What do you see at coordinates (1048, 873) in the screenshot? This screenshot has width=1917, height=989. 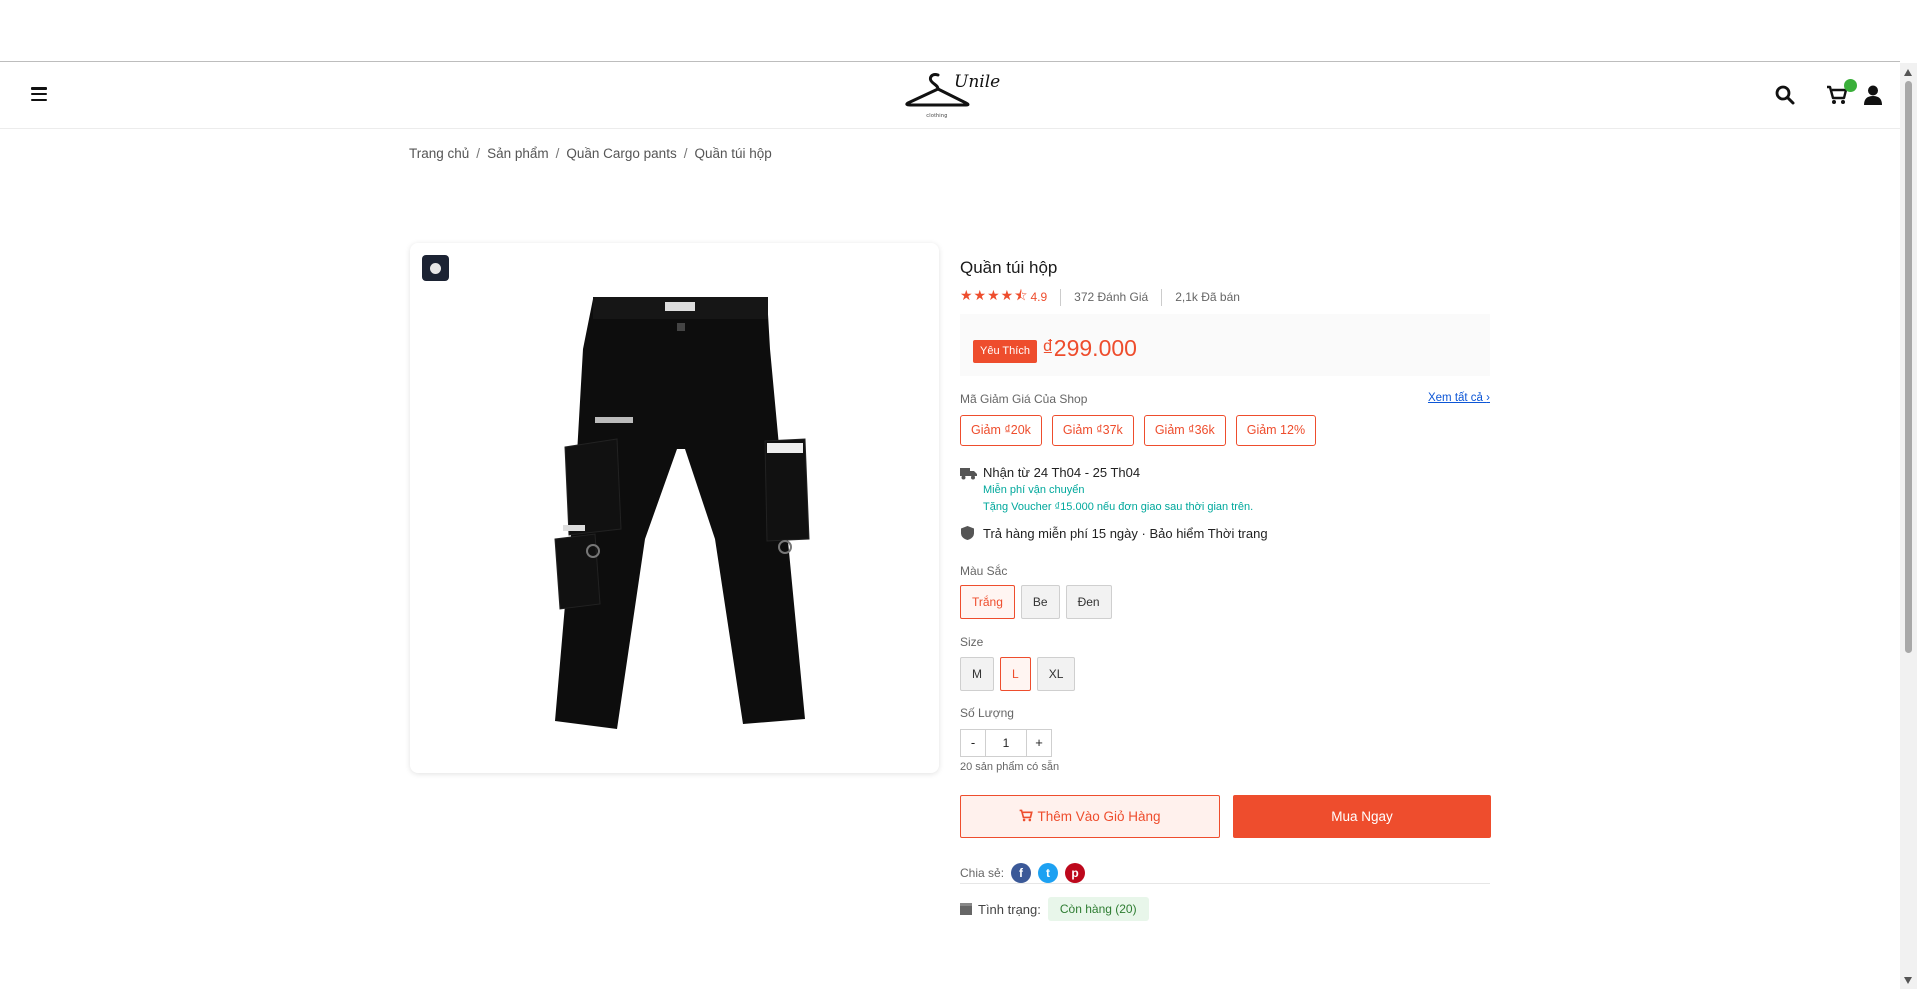 I see `twitter-icon: t` at bounding box center [1048, 873].